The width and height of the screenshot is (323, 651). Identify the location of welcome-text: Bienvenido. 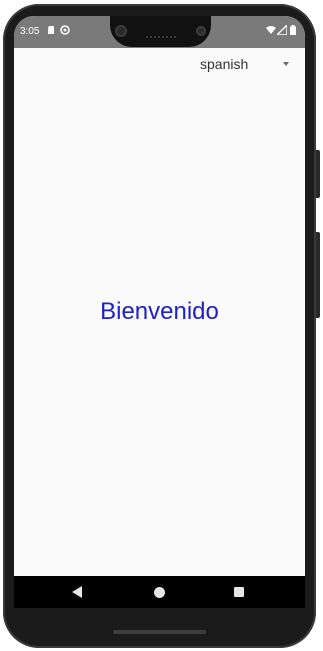
(159, 311).